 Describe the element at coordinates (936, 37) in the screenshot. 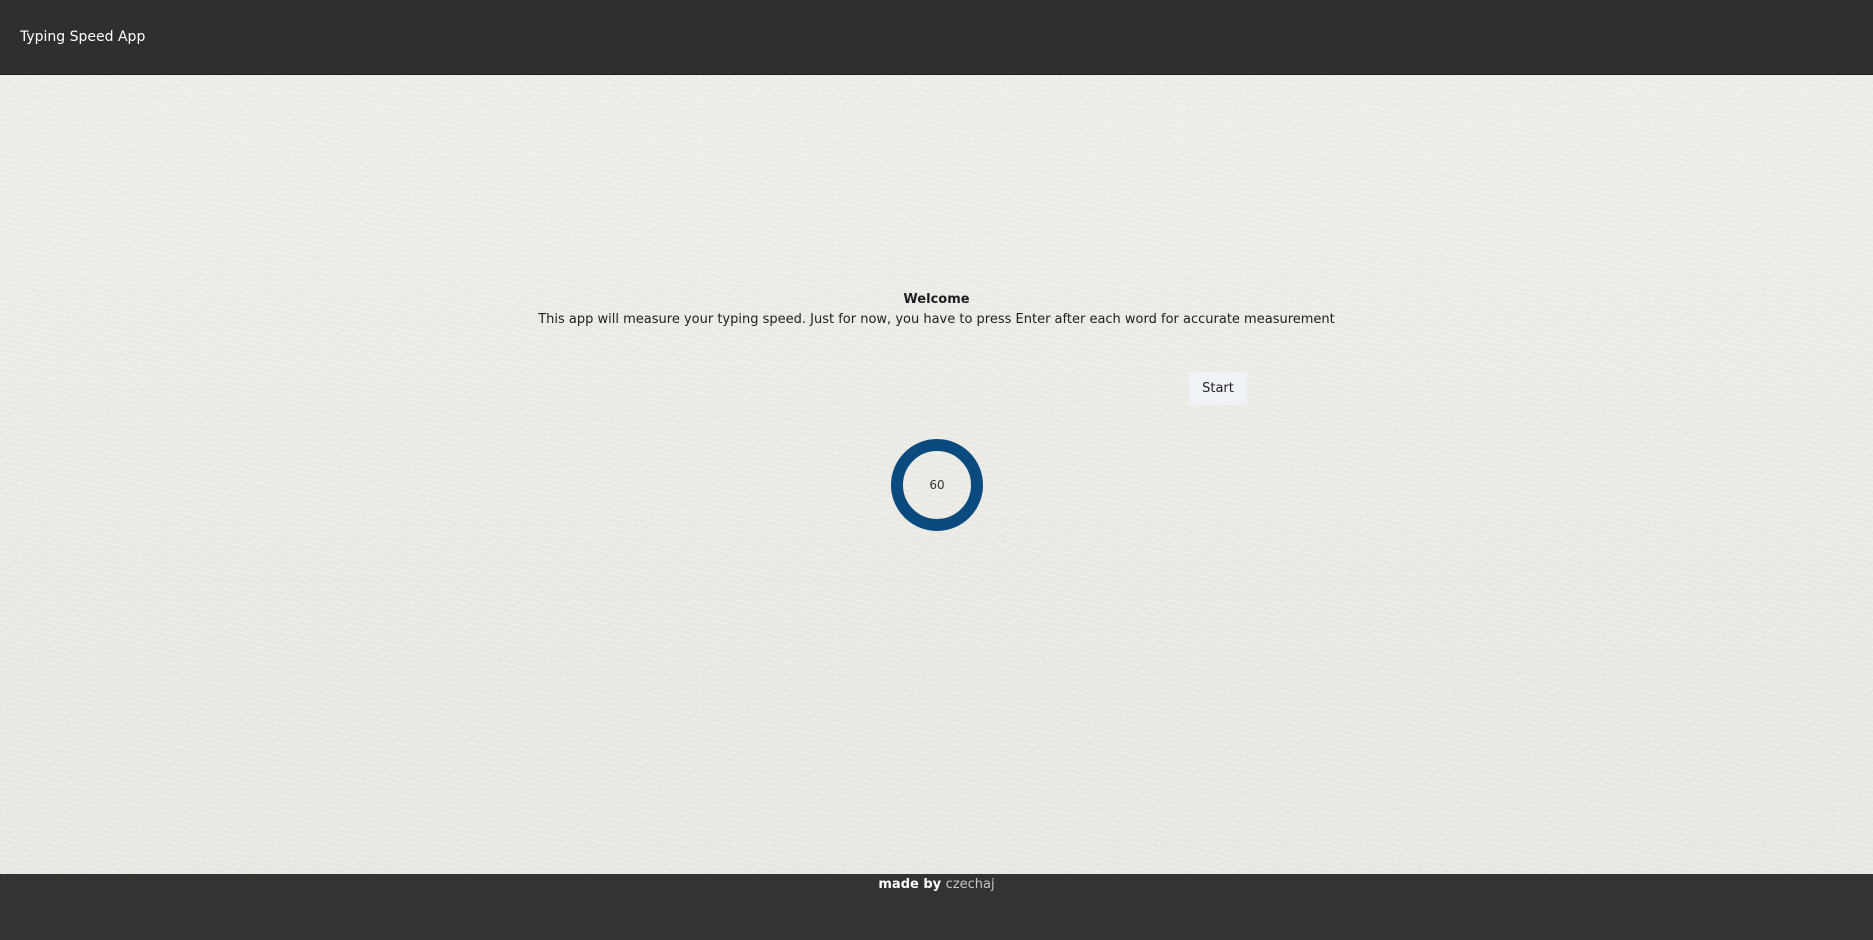

I see `app-header: Typing Speed App` at that location.